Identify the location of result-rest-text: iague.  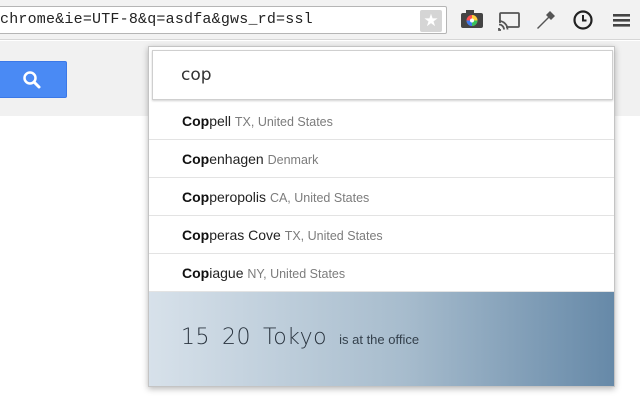
(226, 273).